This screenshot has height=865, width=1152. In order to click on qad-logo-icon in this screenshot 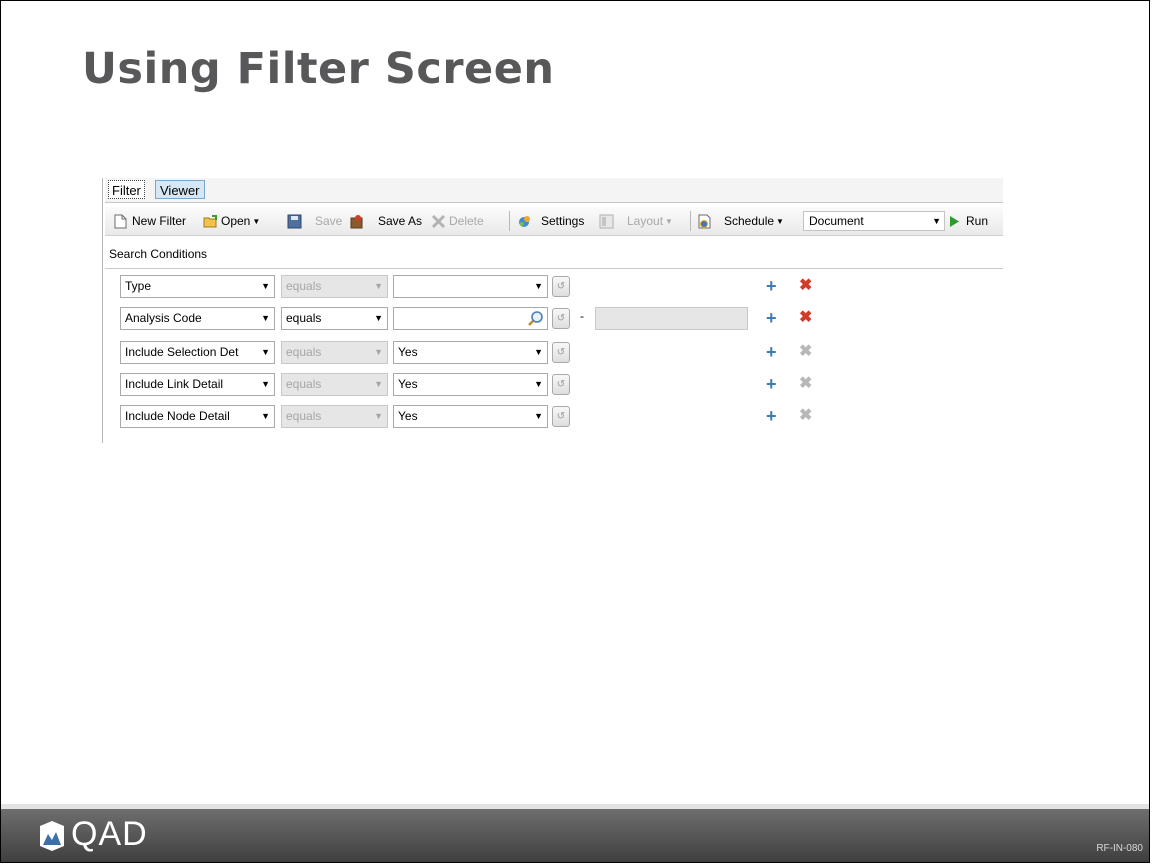, I will do `click(52, 836)`.